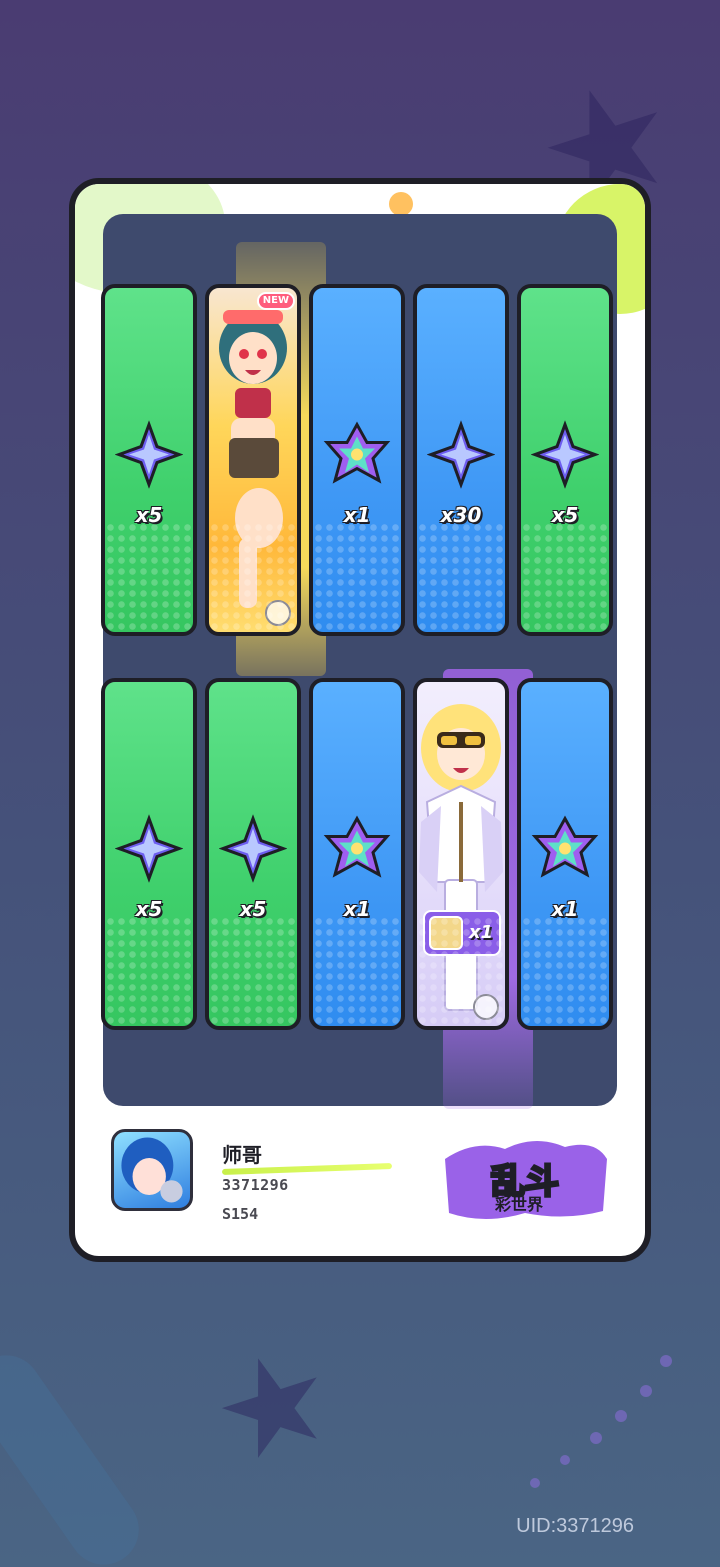  What do you see at coordinates (446, 933) in the screenshot?
I see `mini-portrait-icon` at bounding box center [446, 933].